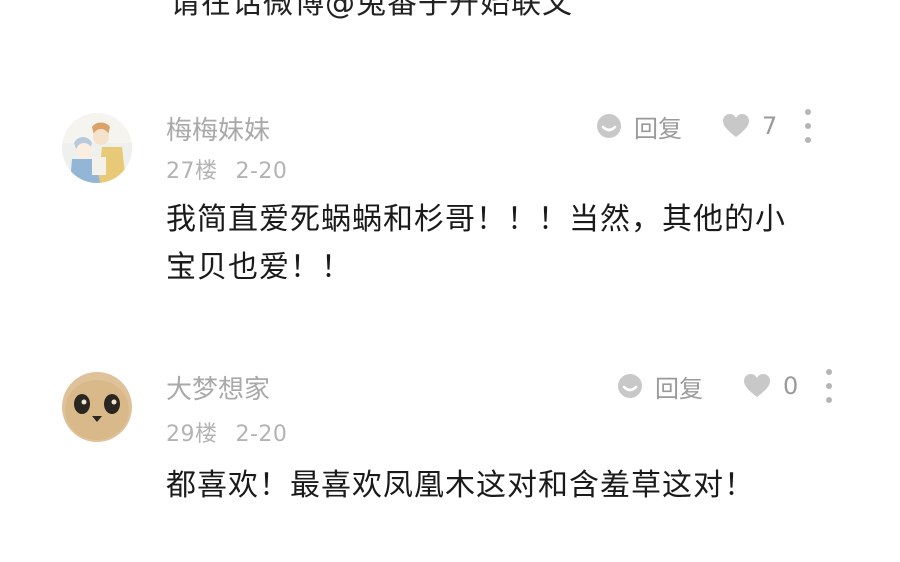 The width and height of the screenshot is (900, 562). What do you see at coordinates (218, 387) in the screenshot?
I see `username: 大梦想家` at bounding box center [218, 387].